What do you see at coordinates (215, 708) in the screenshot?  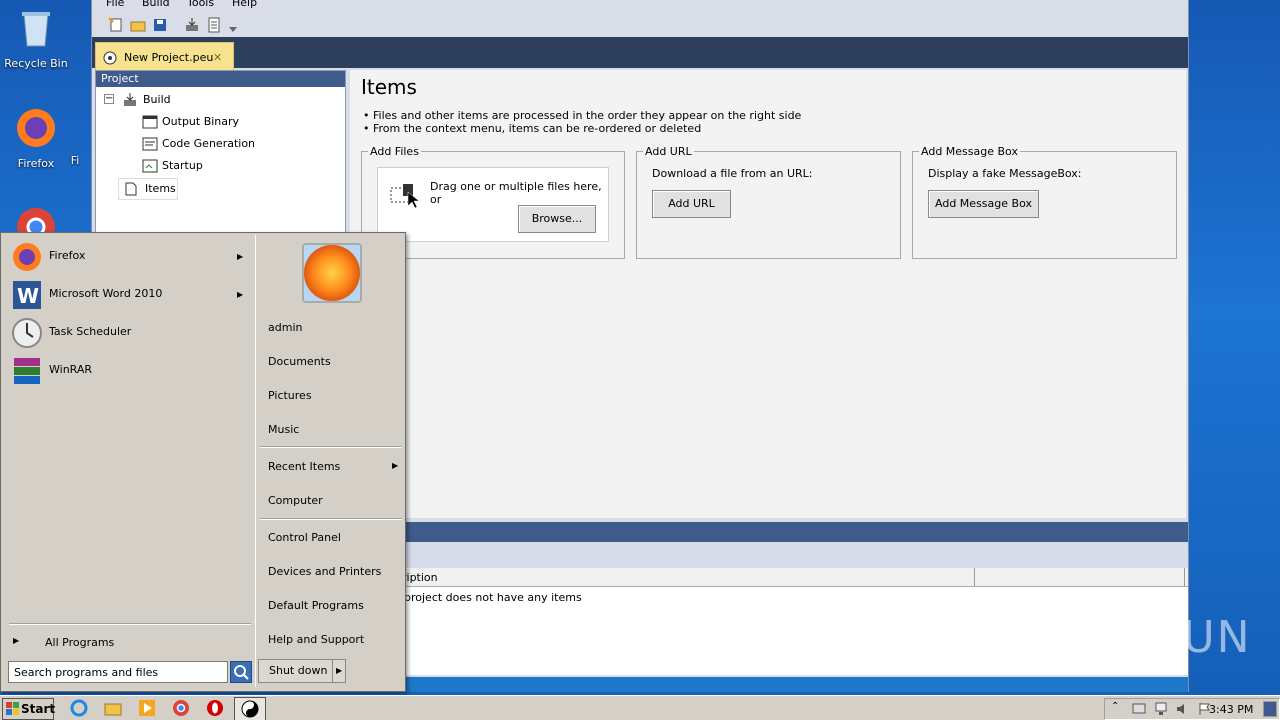 I see `opera-icon` at bounding box center [215, 708].